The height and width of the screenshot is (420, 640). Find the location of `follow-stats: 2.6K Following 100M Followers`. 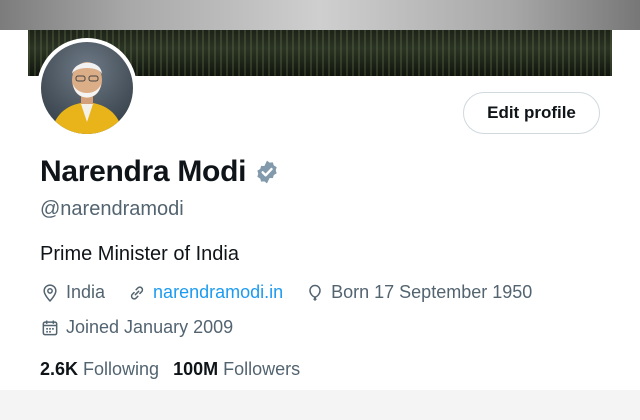

follow-stats: 2.6K Following 100M Followers is located at coordinates (177, 369).